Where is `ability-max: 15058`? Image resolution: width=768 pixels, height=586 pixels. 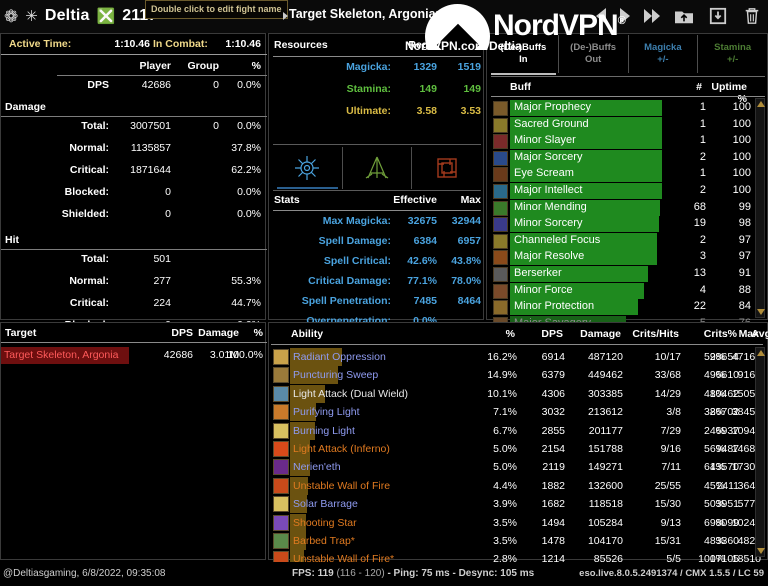 ability-max: 15058 is located at coordinates (746, 393).